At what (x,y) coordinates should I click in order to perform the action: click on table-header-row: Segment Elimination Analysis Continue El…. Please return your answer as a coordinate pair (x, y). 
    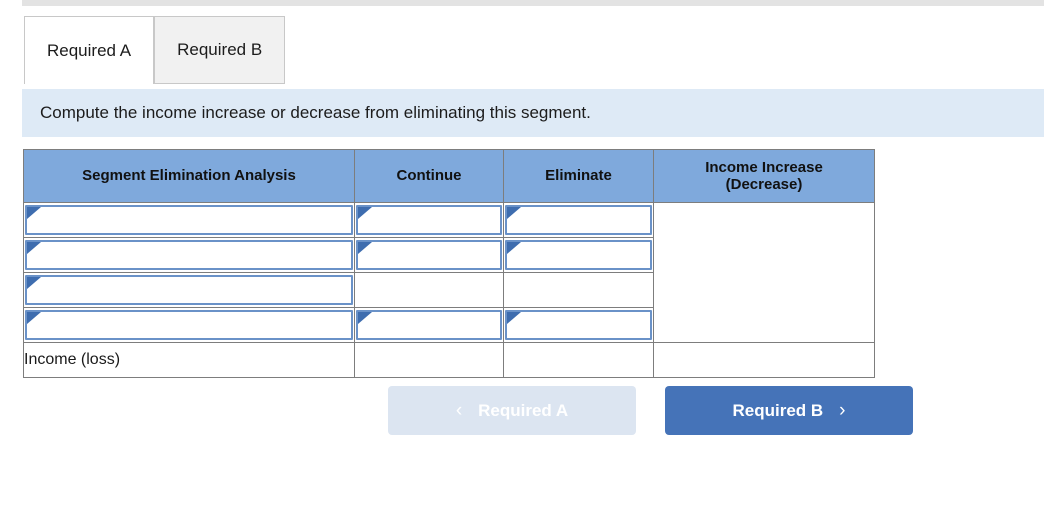
    Looking at the image, I should click on (449, 176).